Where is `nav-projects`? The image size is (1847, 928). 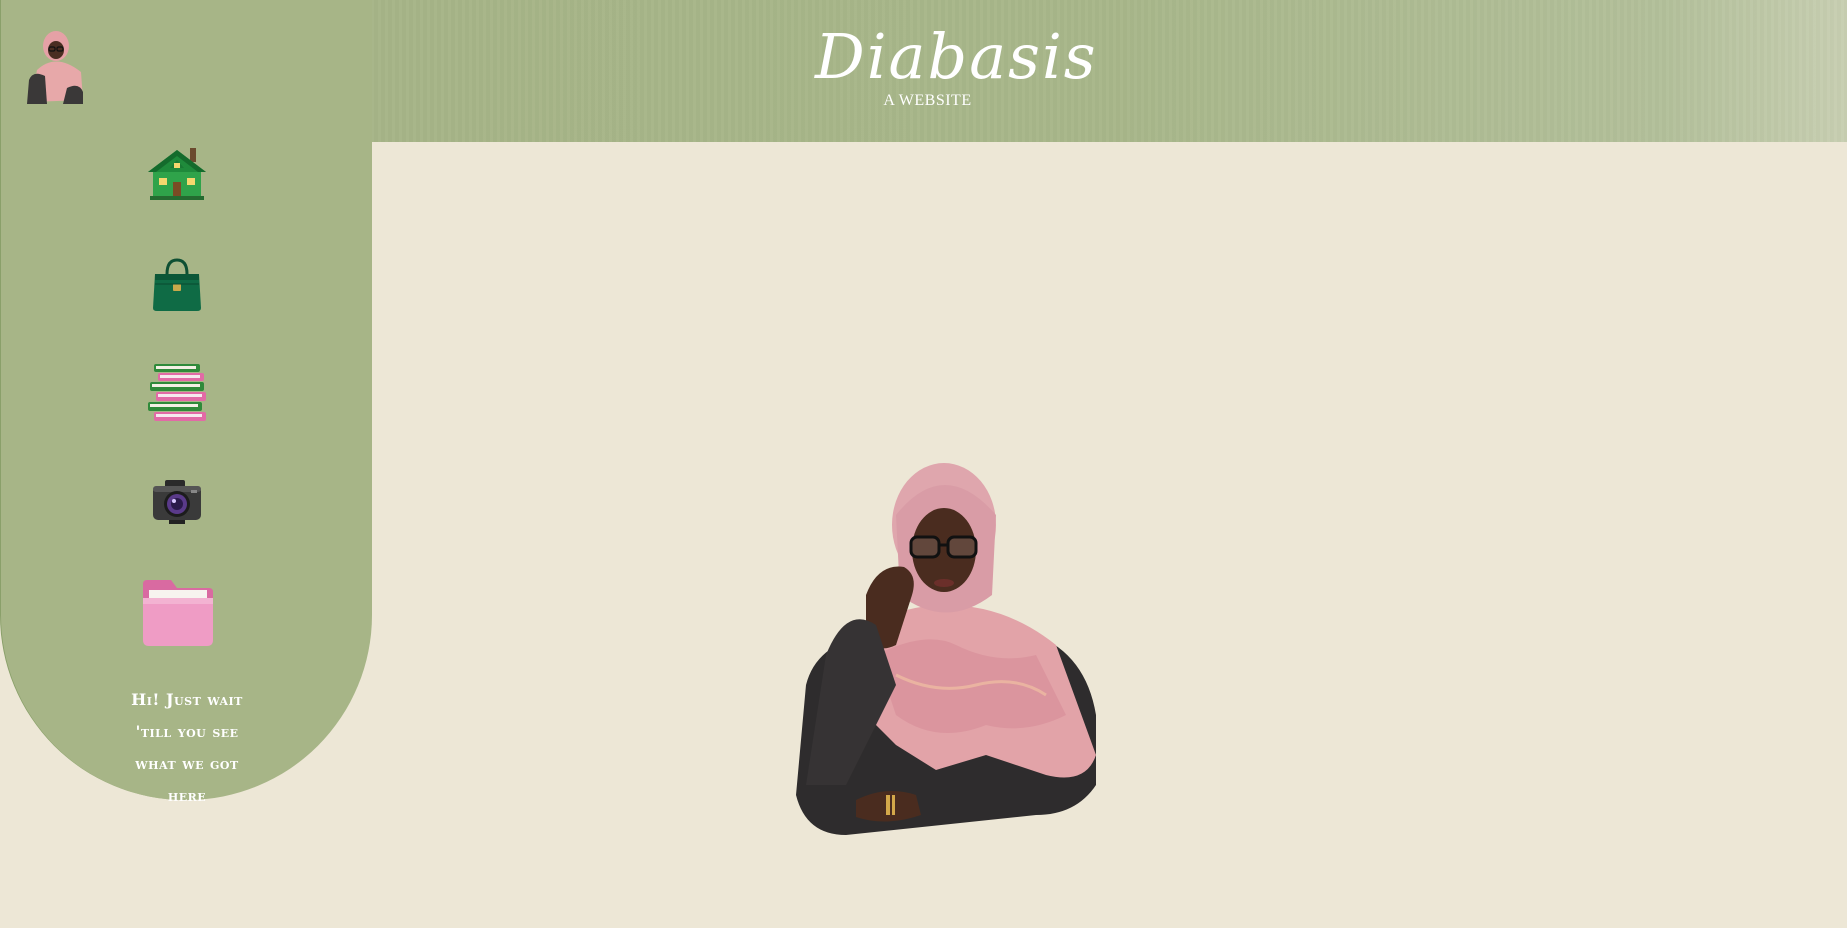 nav-projects is located at coordinates (178, 611).